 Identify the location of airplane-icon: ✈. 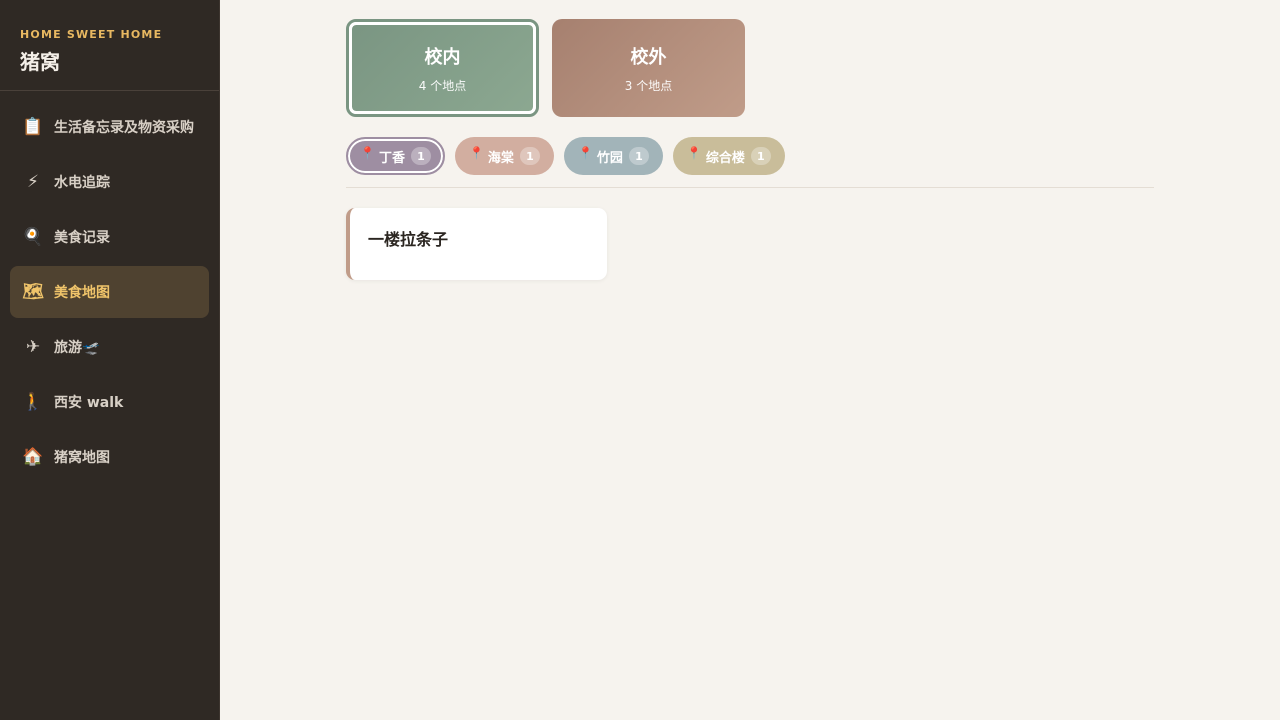
(33, 347).